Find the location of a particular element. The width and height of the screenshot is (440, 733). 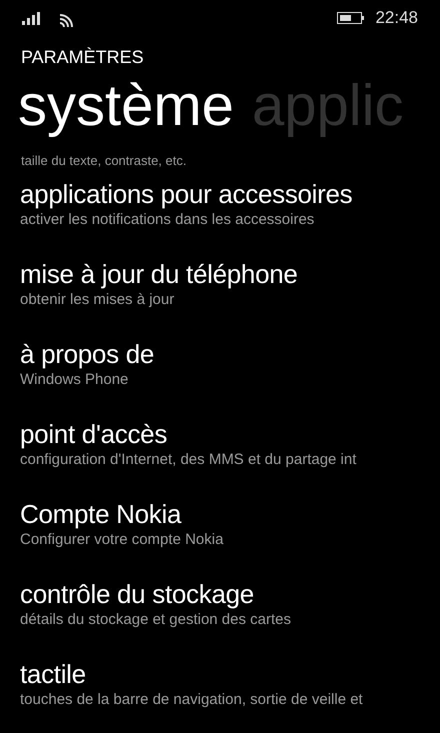

pivot-tab: système is located at coordinates (126, 106).